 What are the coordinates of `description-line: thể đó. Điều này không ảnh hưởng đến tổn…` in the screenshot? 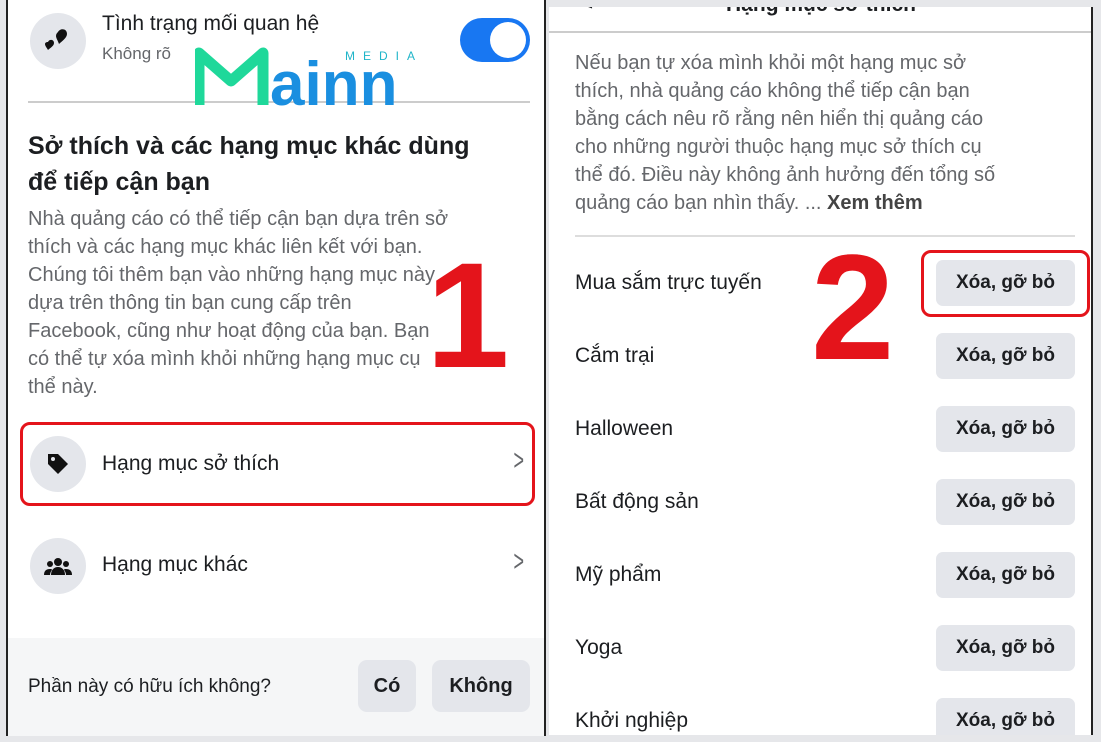 It's located at (785, 175).